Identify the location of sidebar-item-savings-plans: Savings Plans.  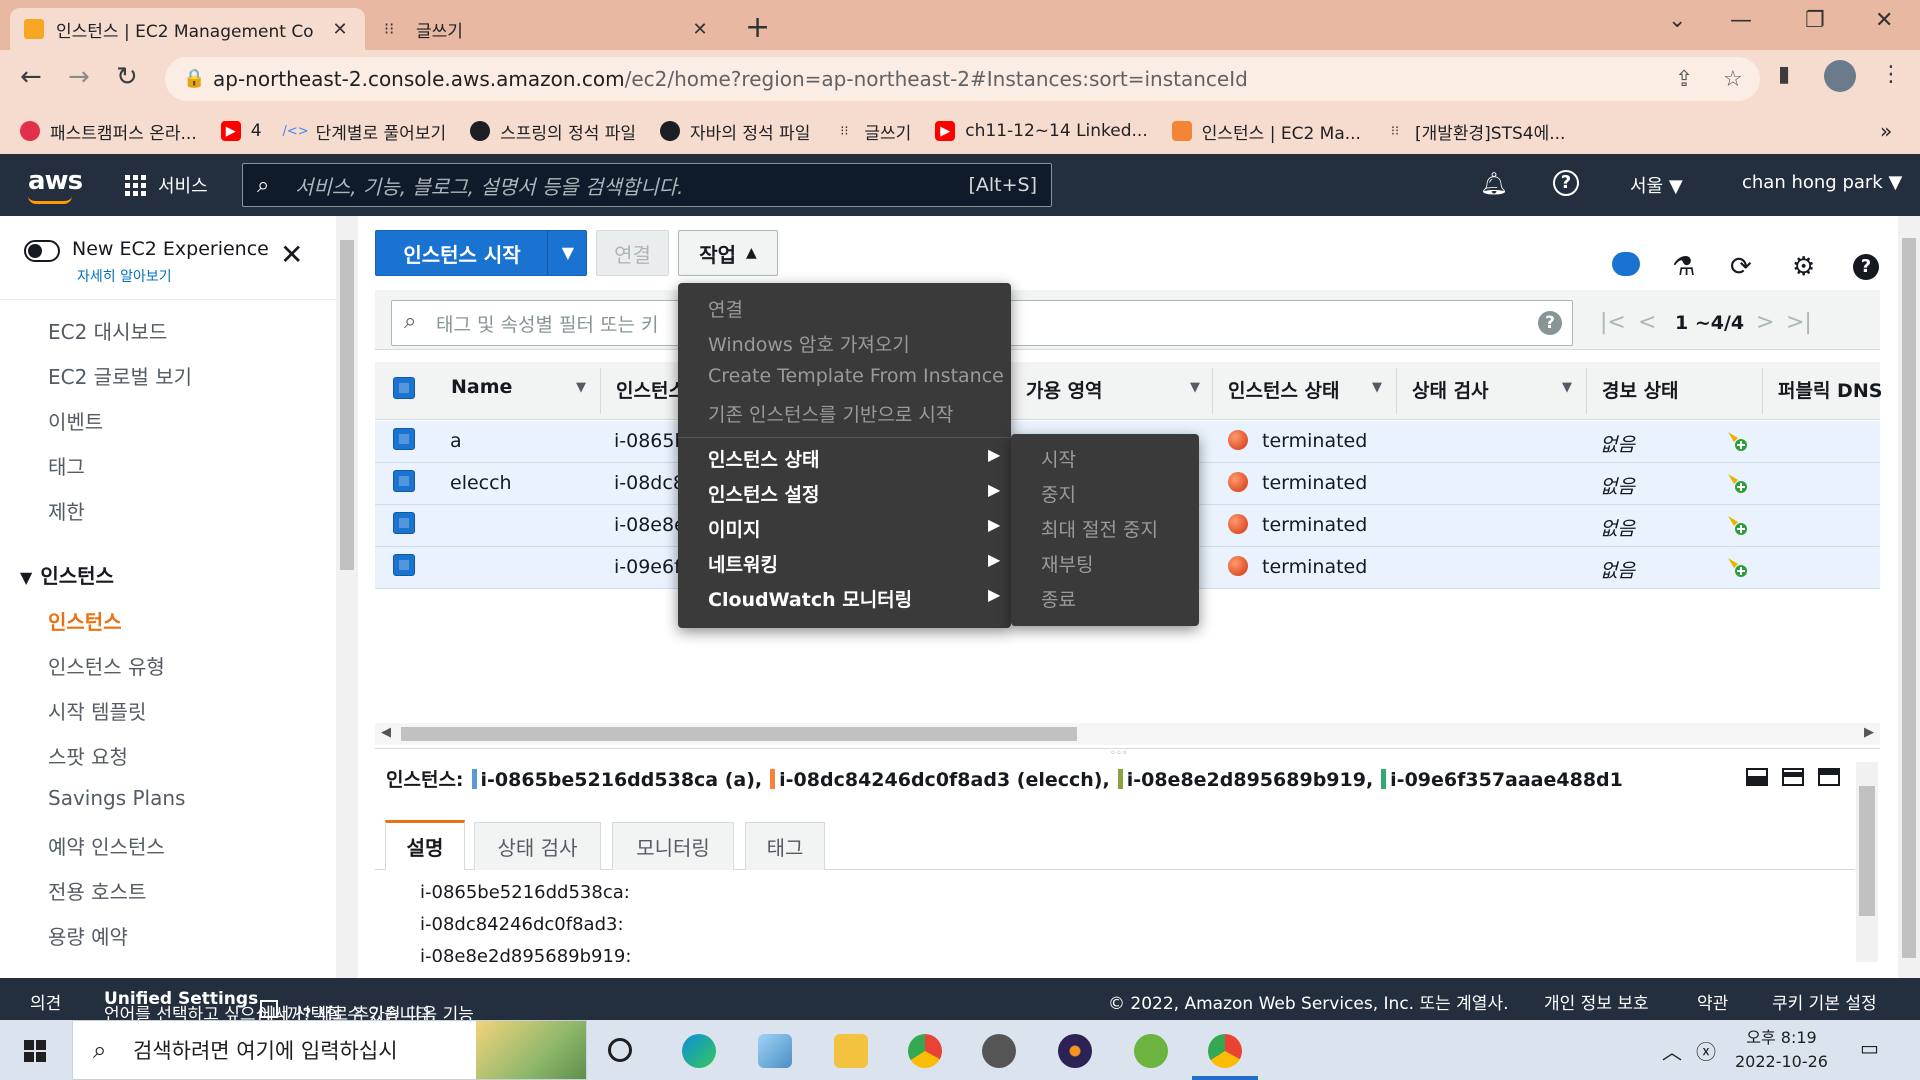
(116, 798).